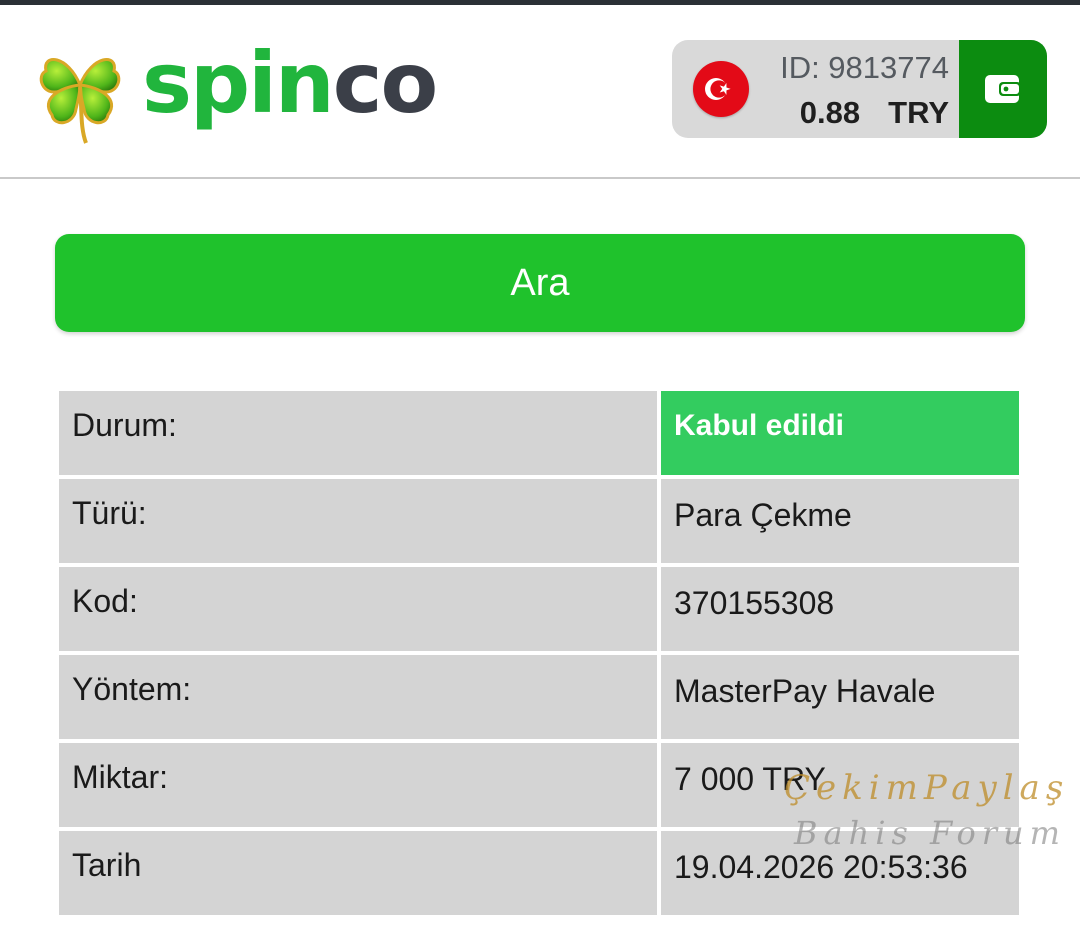 The height and width of the screenshot is (926, 1080). I want to click on table-row: Yöntem: MasterPay Havale, so click(540, 697).